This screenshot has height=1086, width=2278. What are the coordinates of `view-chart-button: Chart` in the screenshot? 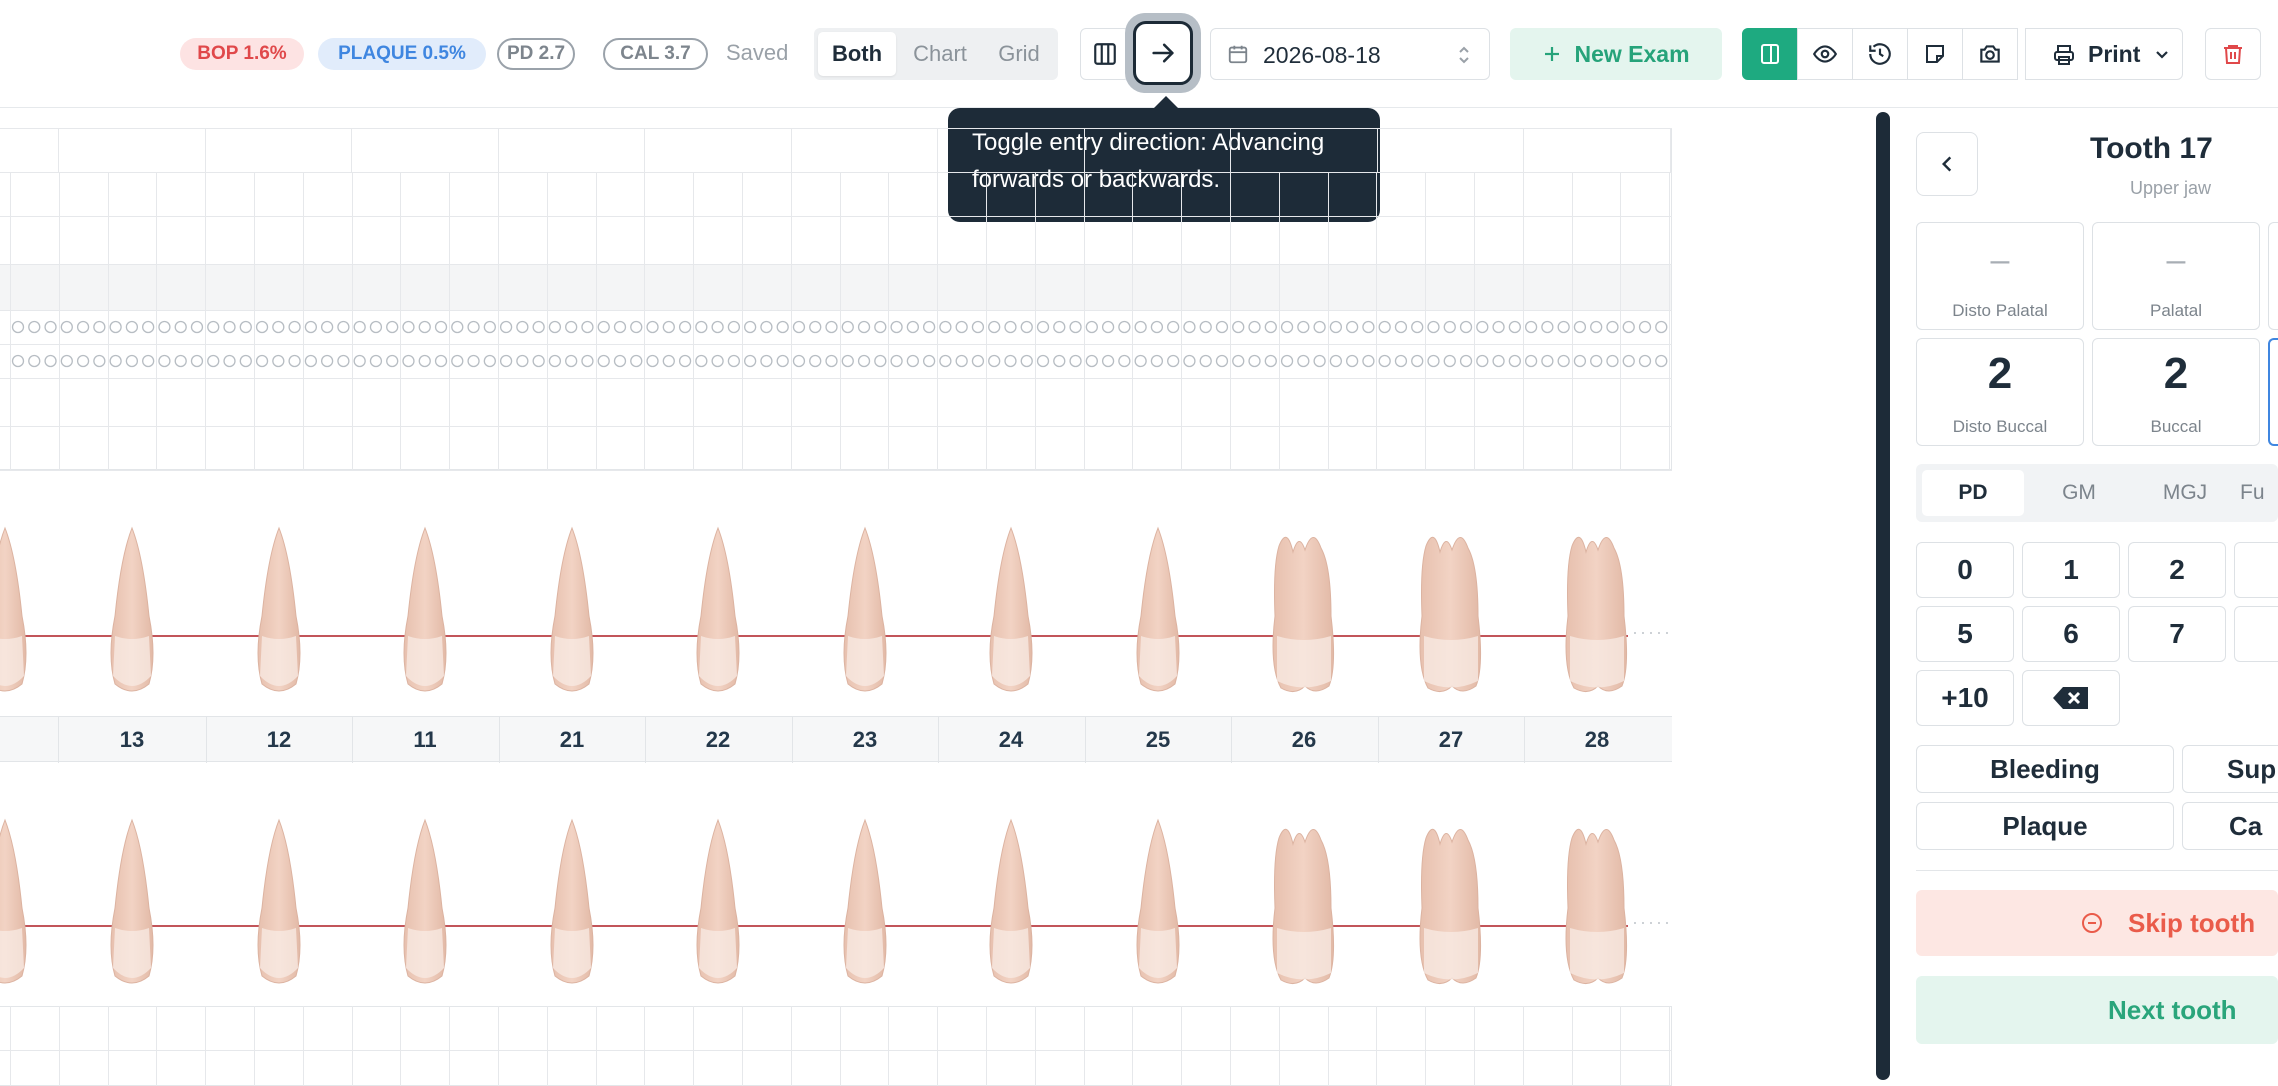 It's located at (940, 54).